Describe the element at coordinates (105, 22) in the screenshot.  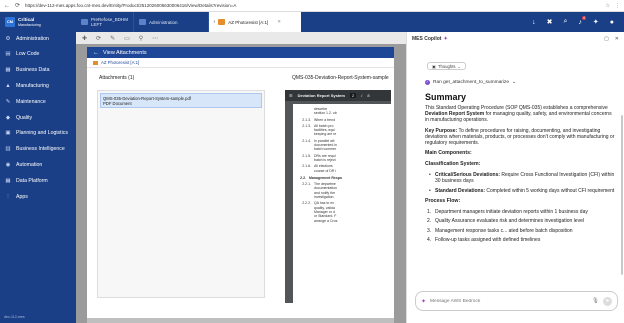
I see `tab-prerefose: PreRefose_BDHM LEFT` at that location.